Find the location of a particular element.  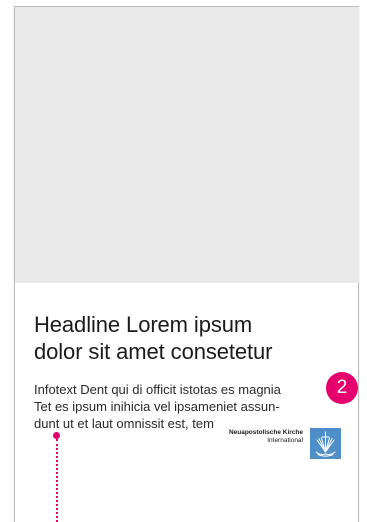

logo-subtitle: International is located at coordinates (285, 440).